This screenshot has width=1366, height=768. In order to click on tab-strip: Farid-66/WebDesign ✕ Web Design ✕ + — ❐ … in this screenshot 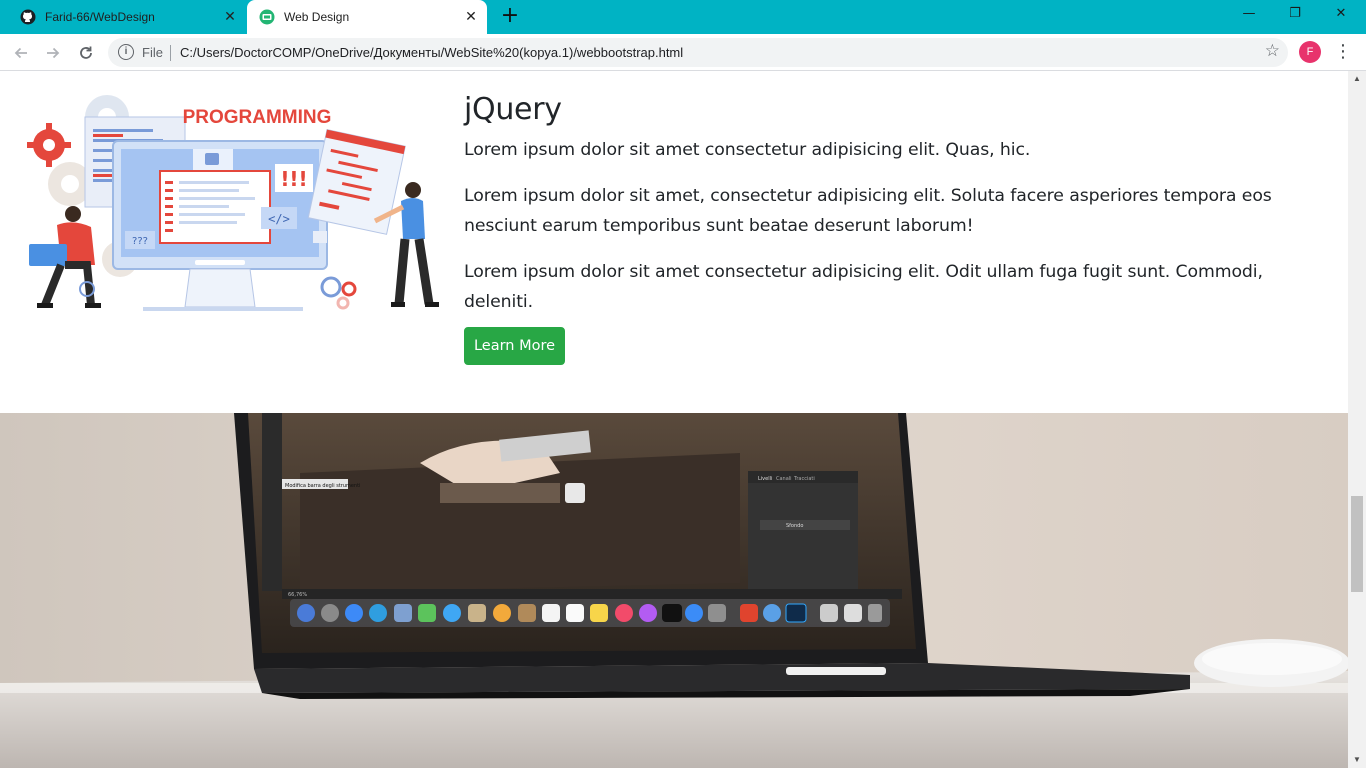, I will do `click(683, 17)`.